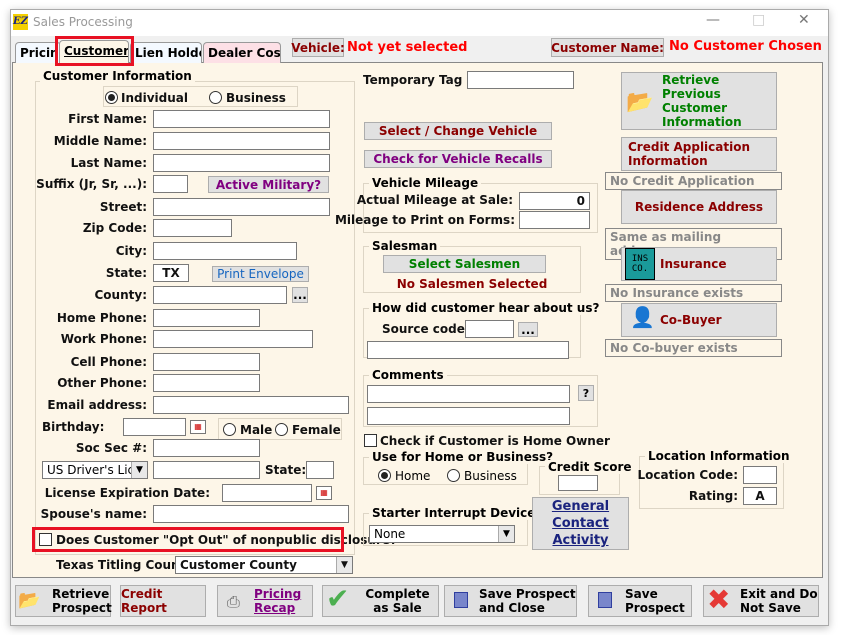 Image resolution: width=841 pixels, height=635 pixels. I want to click on salesman-title: Salesman, so click(405, 246).